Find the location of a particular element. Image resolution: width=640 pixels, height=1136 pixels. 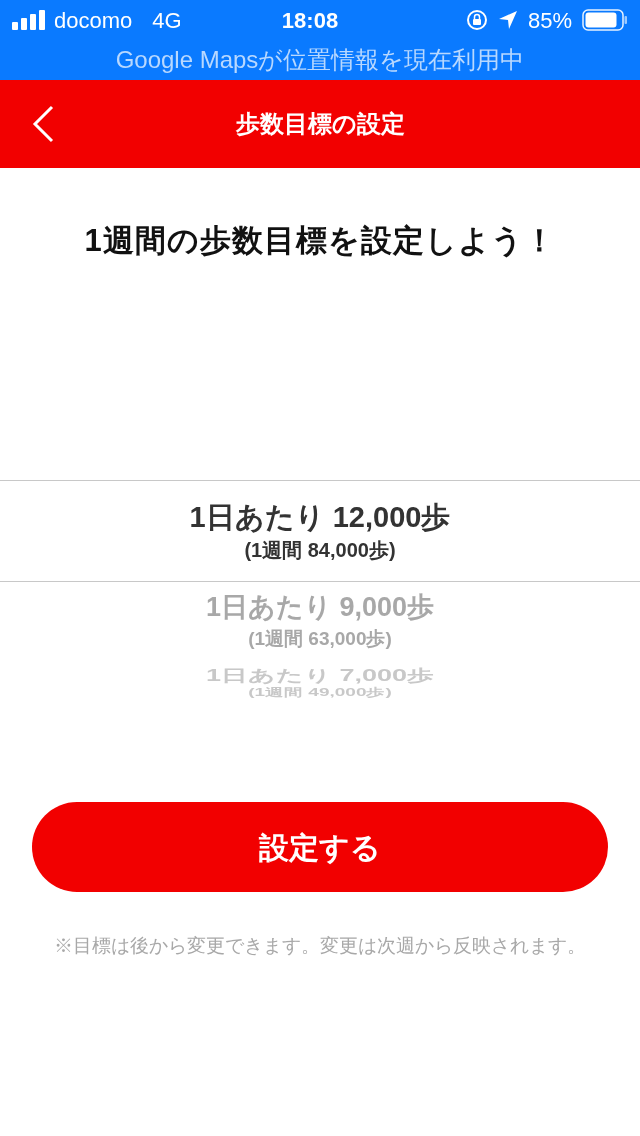

battery-icon is located at coordinates (605, 20).